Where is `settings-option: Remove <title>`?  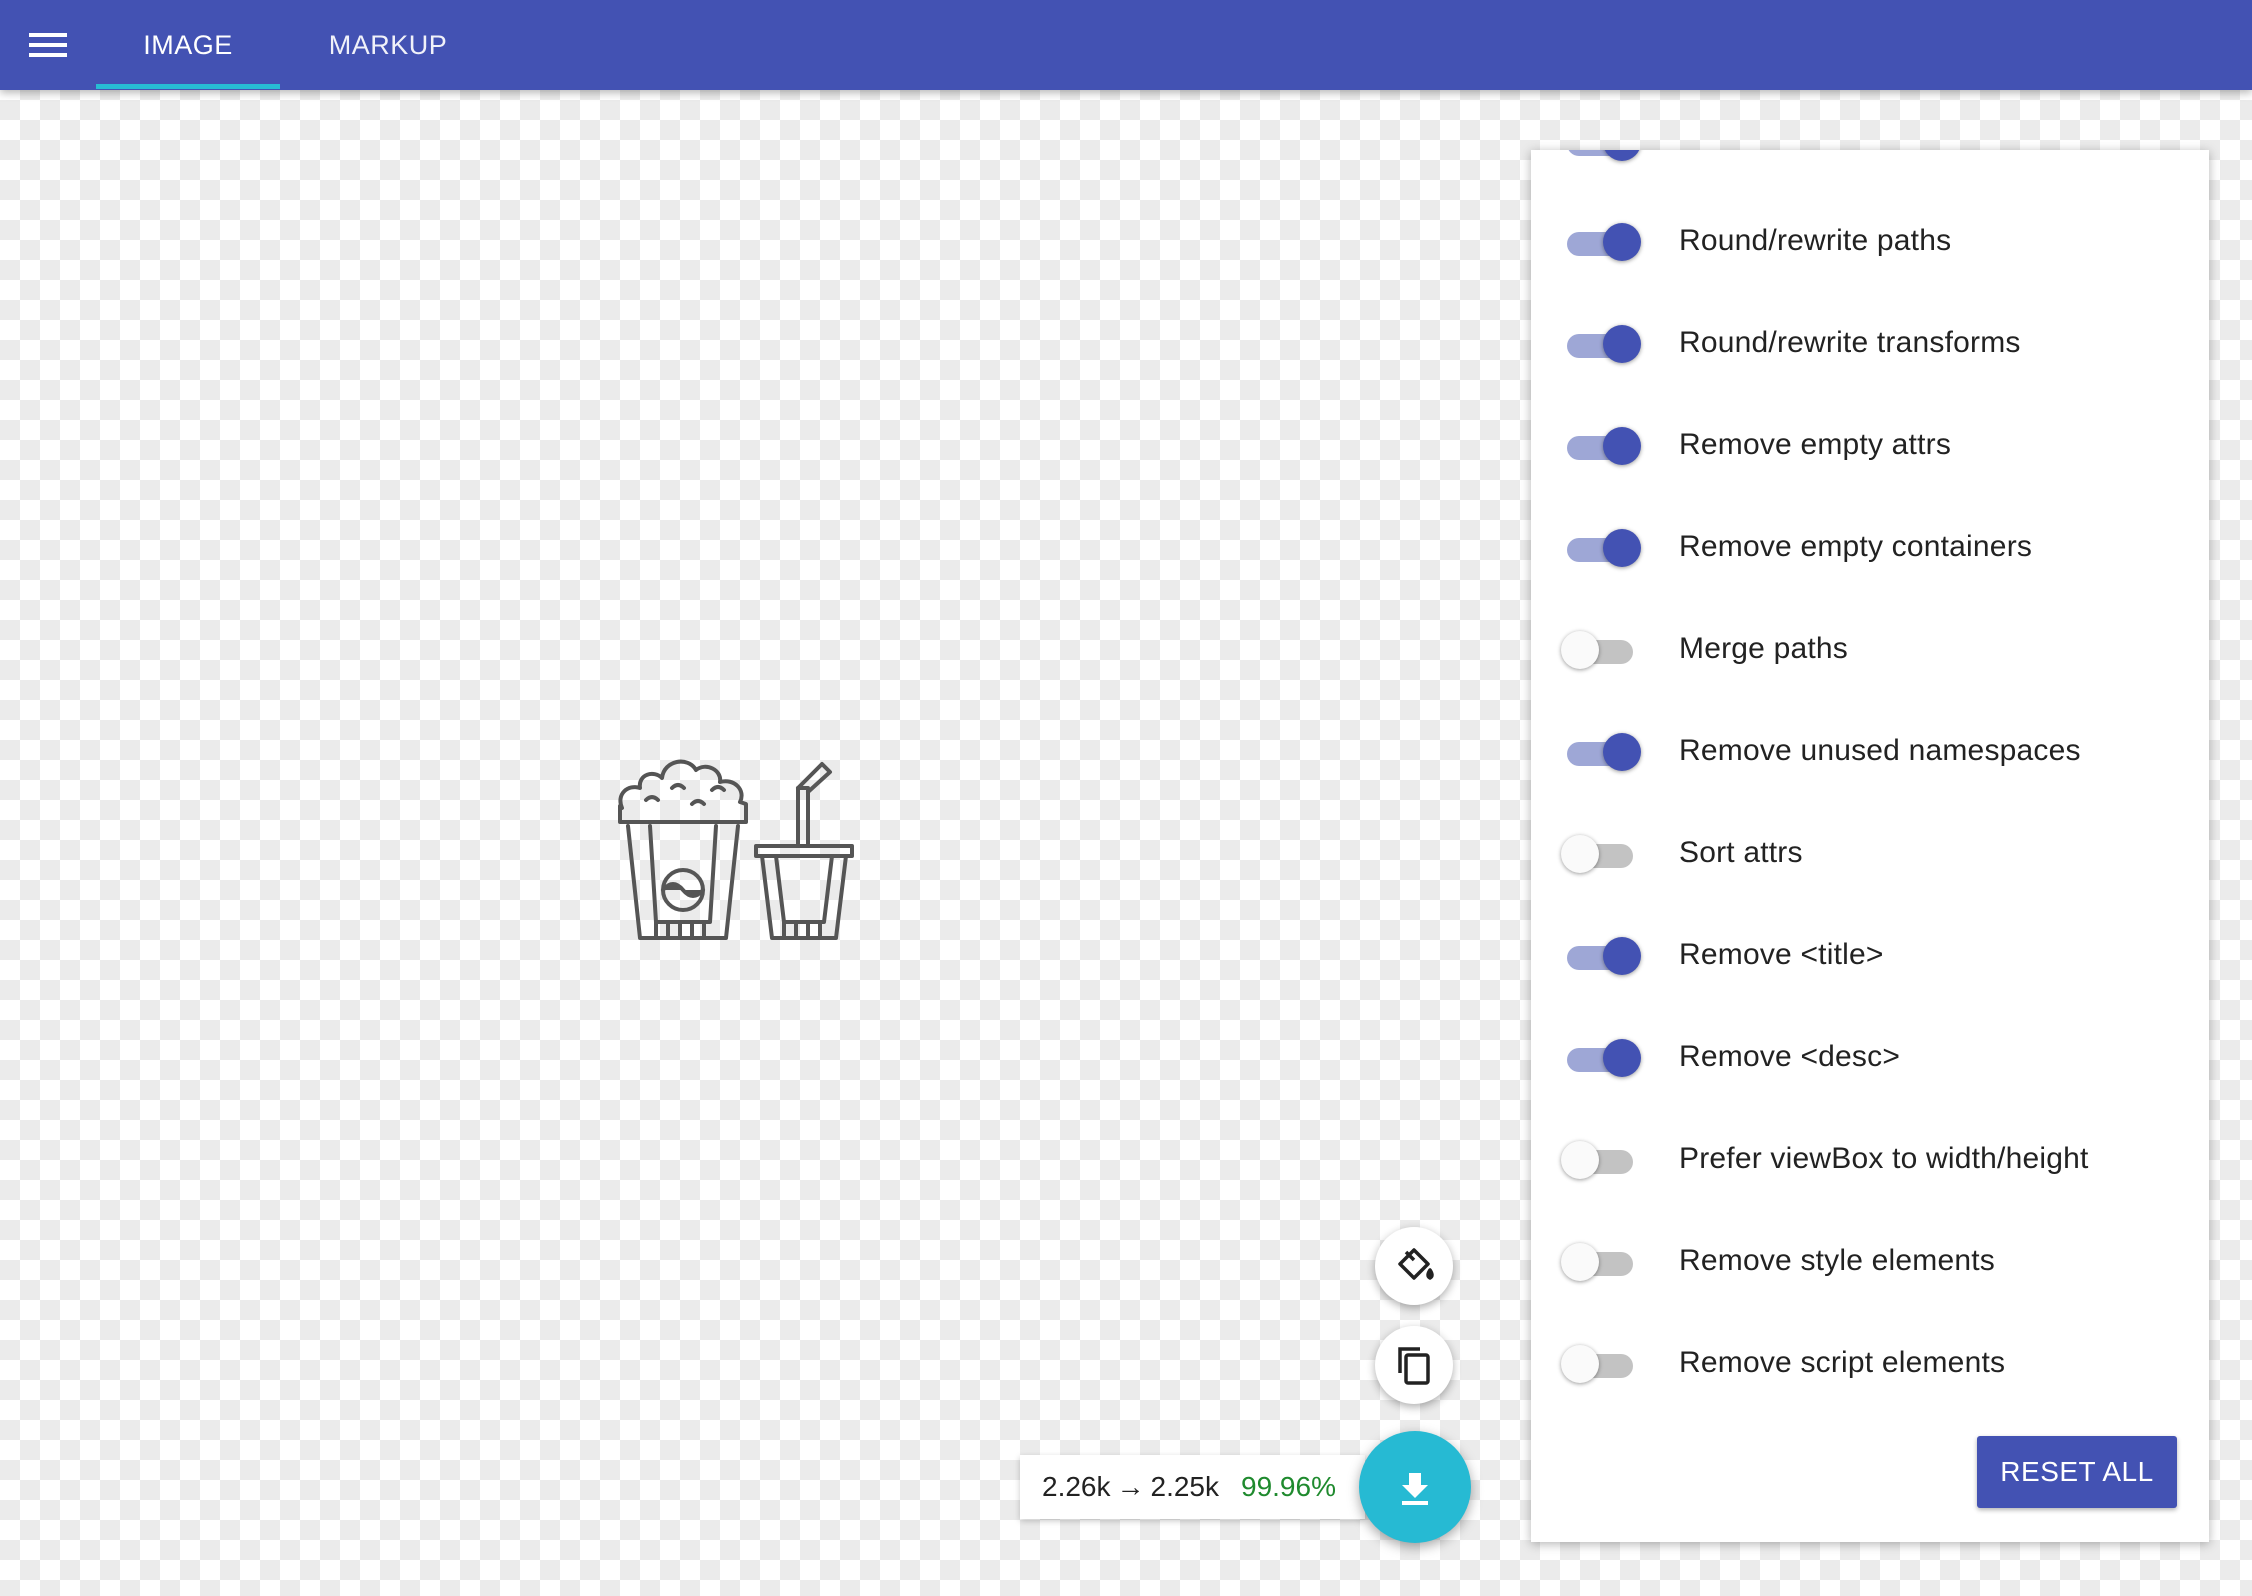 settings-option: Remove <title> is located at coordinates (1870, 955).